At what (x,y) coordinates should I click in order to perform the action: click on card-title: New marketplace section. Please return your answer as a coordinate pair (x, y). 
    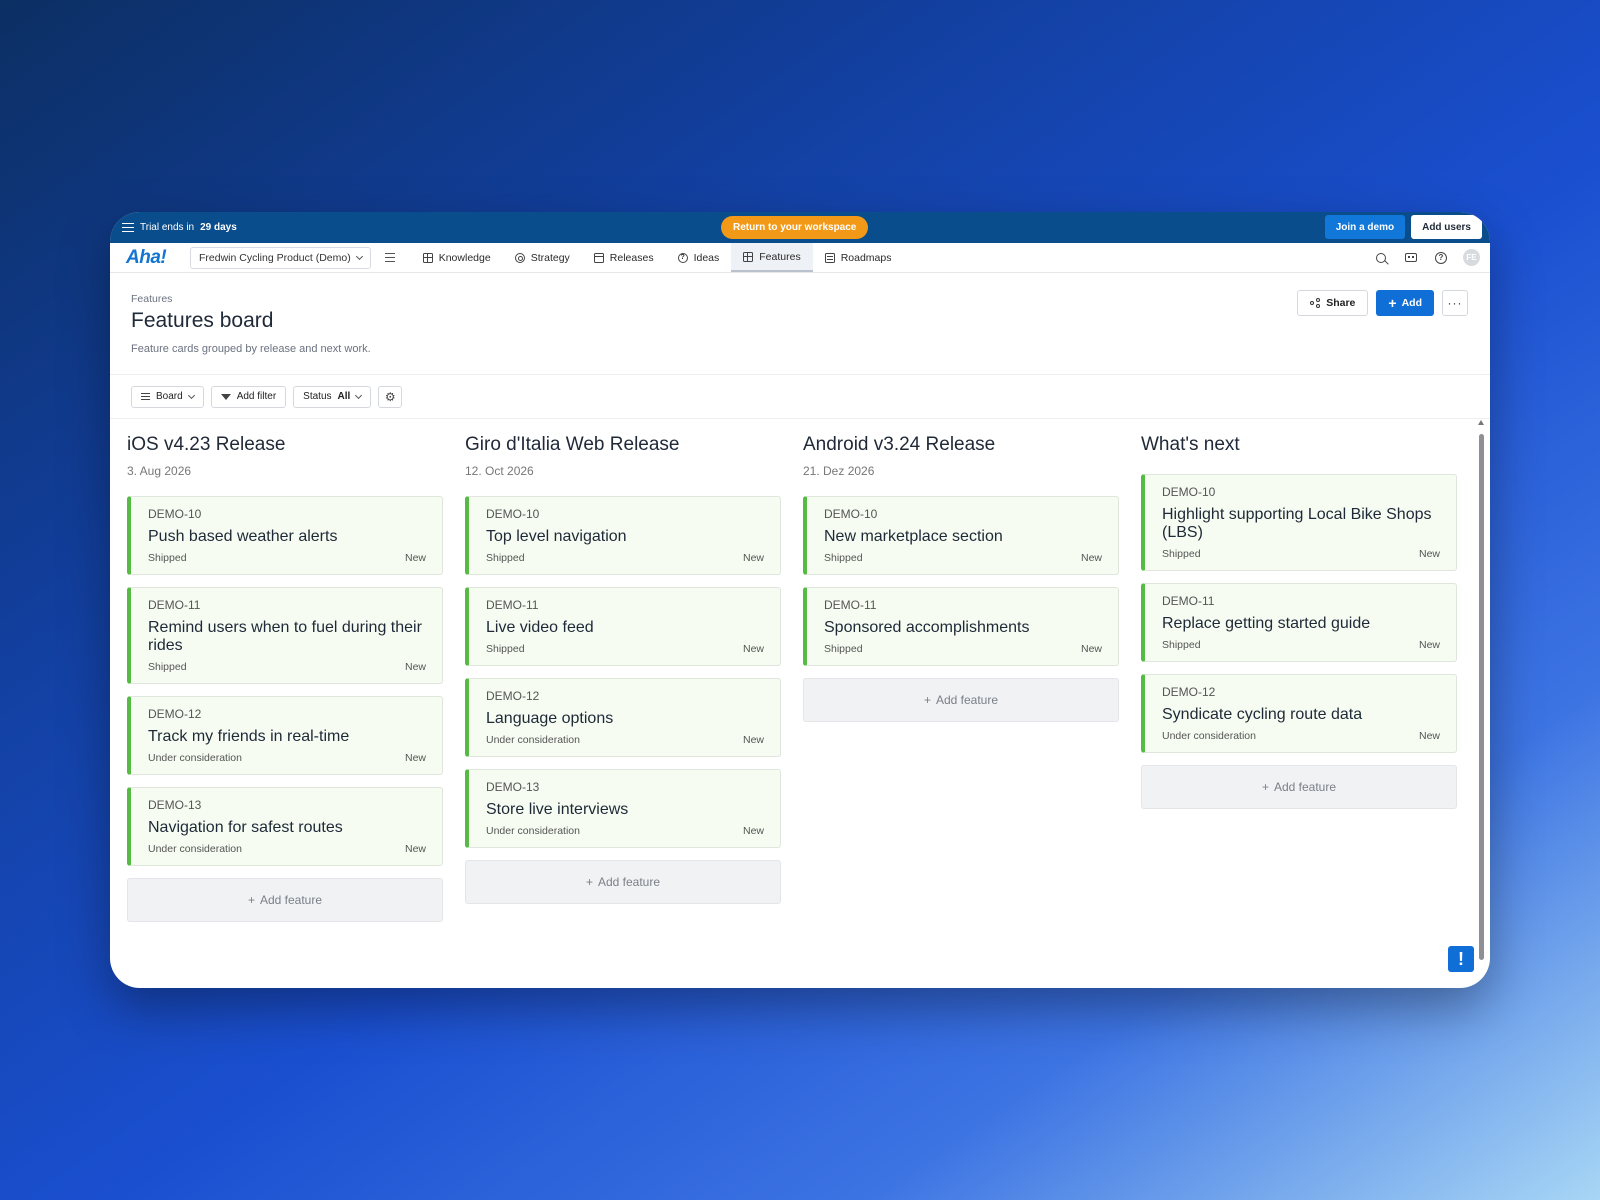
    Looking at the image, I should click on (913, 536).